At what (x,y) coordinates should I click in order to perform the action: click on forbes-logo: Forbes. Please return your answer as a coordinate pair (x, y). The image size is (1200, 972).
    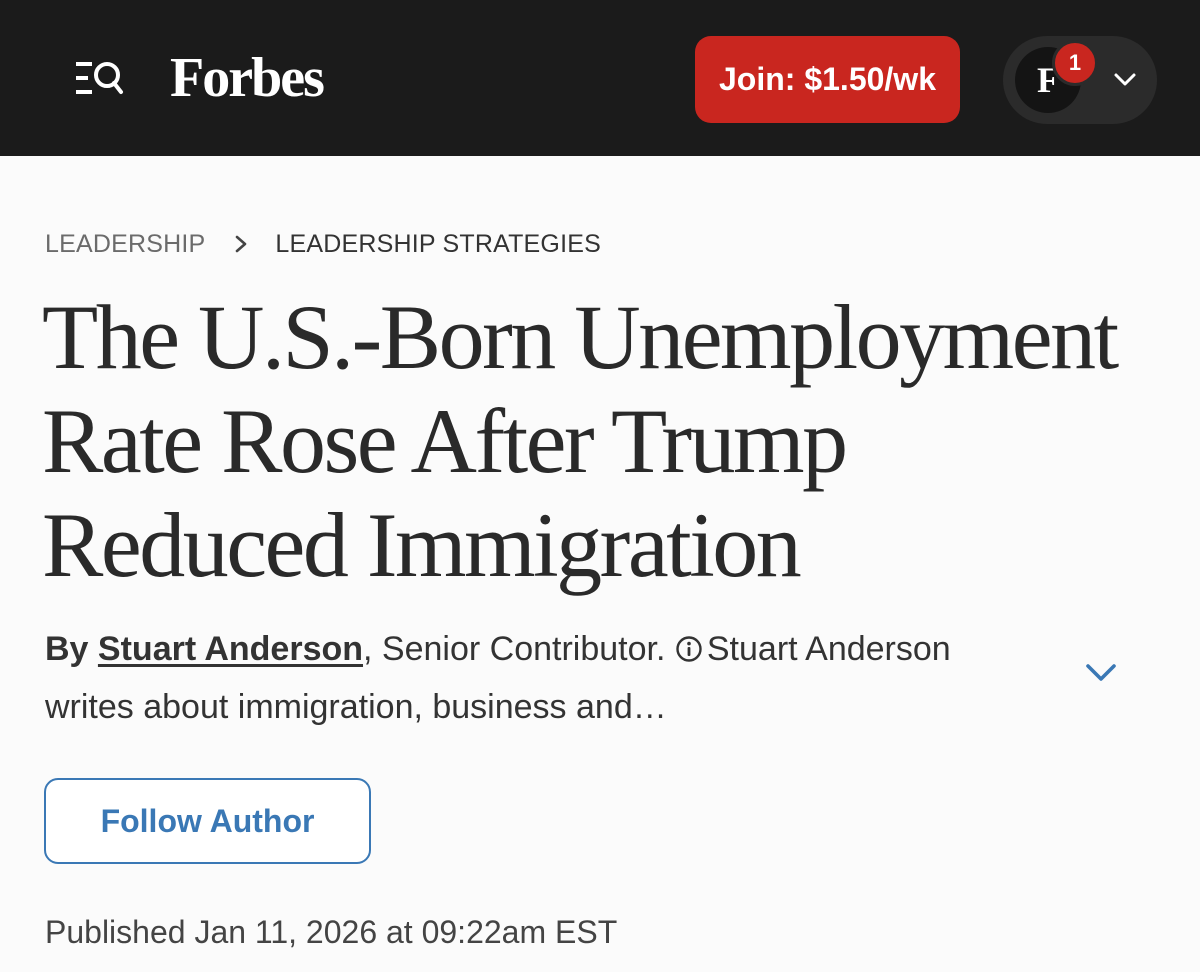
    Looking at the image, I should click on (247, 78).